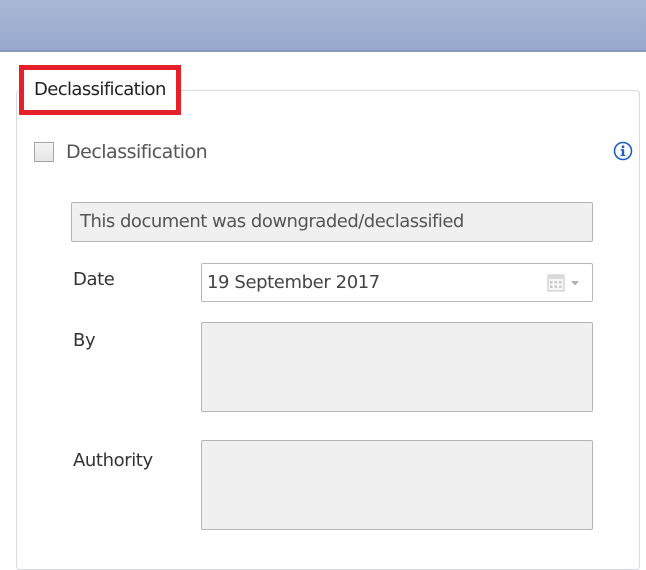  What do you see at coordinates (397, 282) in the screenshot?
I see `date-picker: 19 September 2017` at bounding box center [397, 282].